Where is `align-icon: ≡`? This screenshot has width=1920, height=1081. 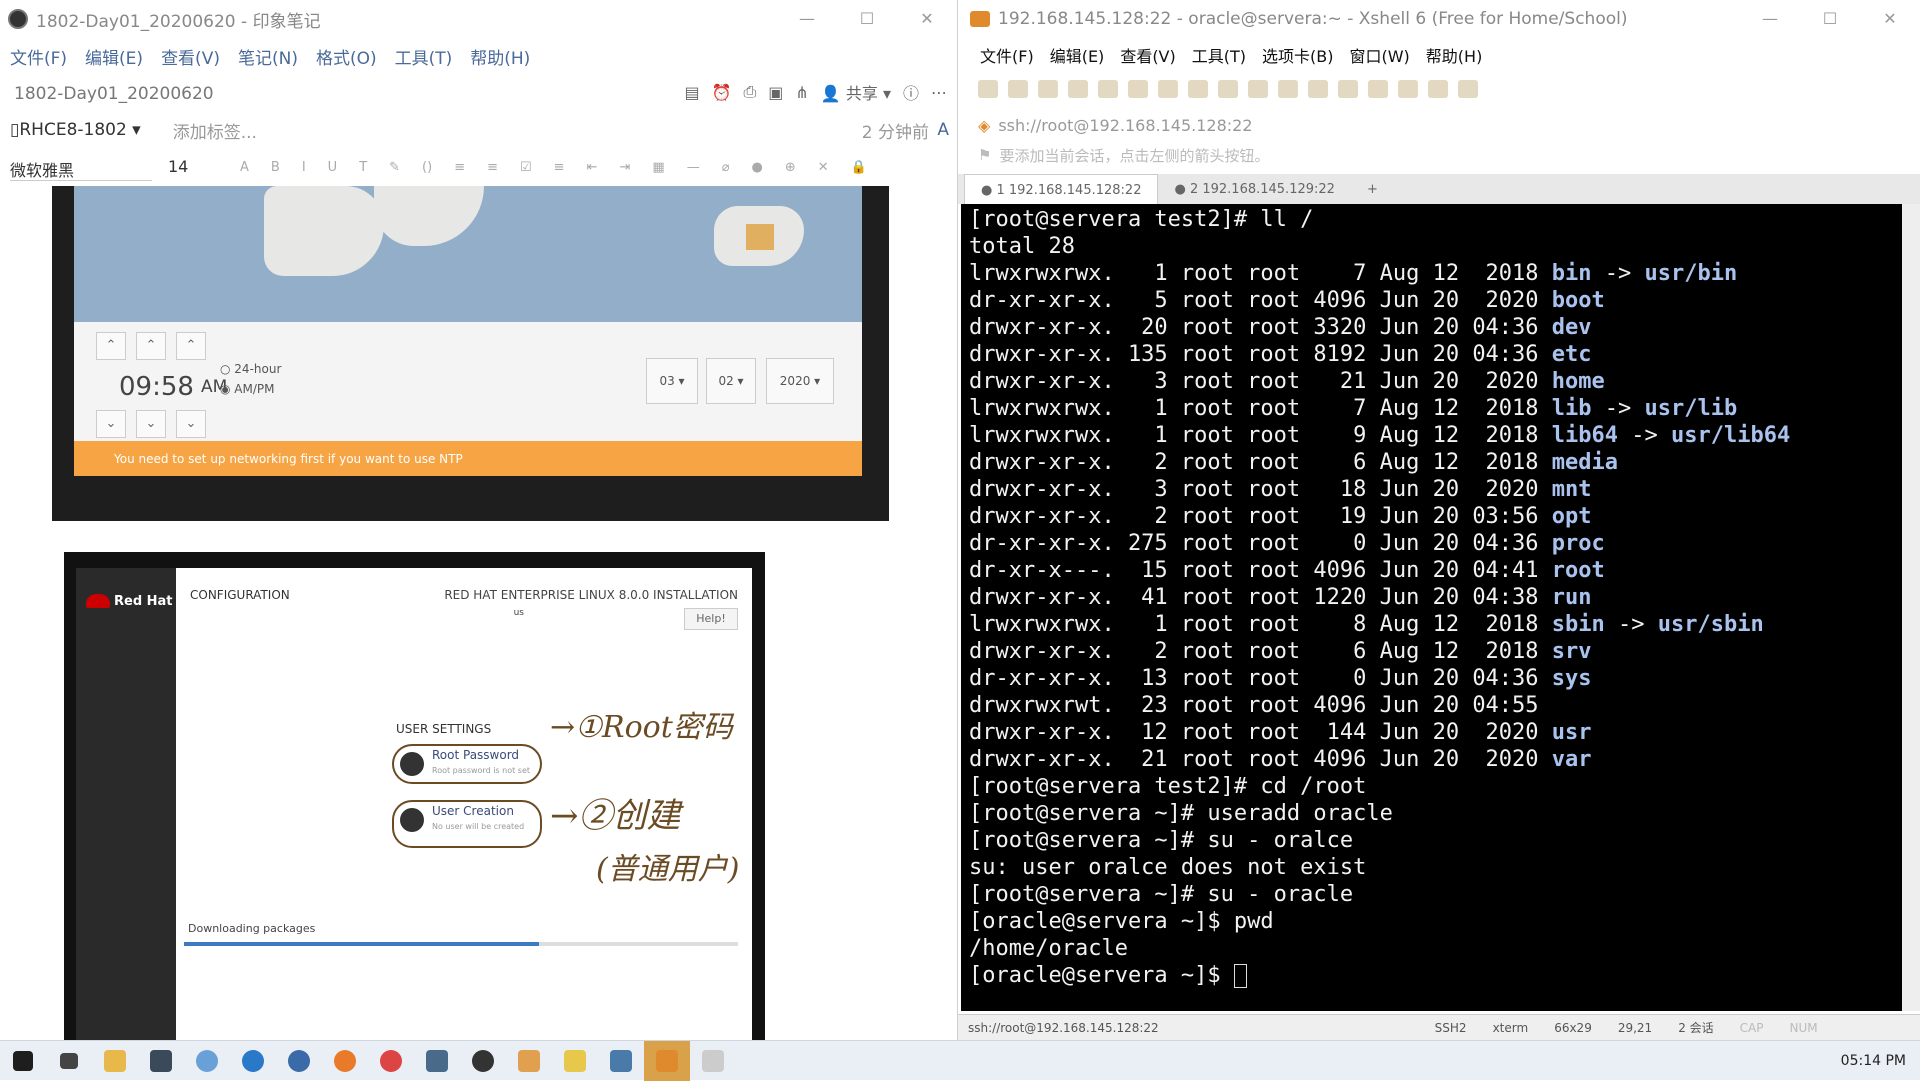
align-icon: ≡ is located at coordinates (559, 167).